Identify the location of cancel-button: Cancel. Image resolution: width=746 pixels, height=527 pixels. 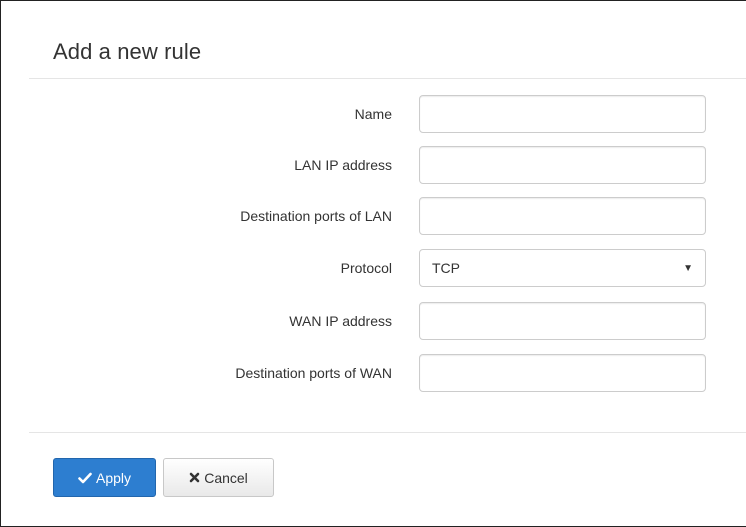
(218, 477).